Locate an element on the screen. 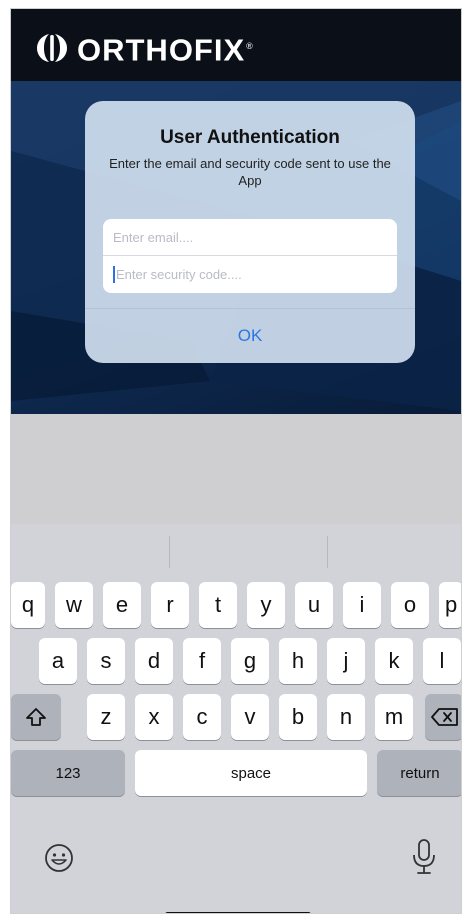 The width and height of the screenshot is (470, 922). key-n: n is located at coordinates (346, 717).